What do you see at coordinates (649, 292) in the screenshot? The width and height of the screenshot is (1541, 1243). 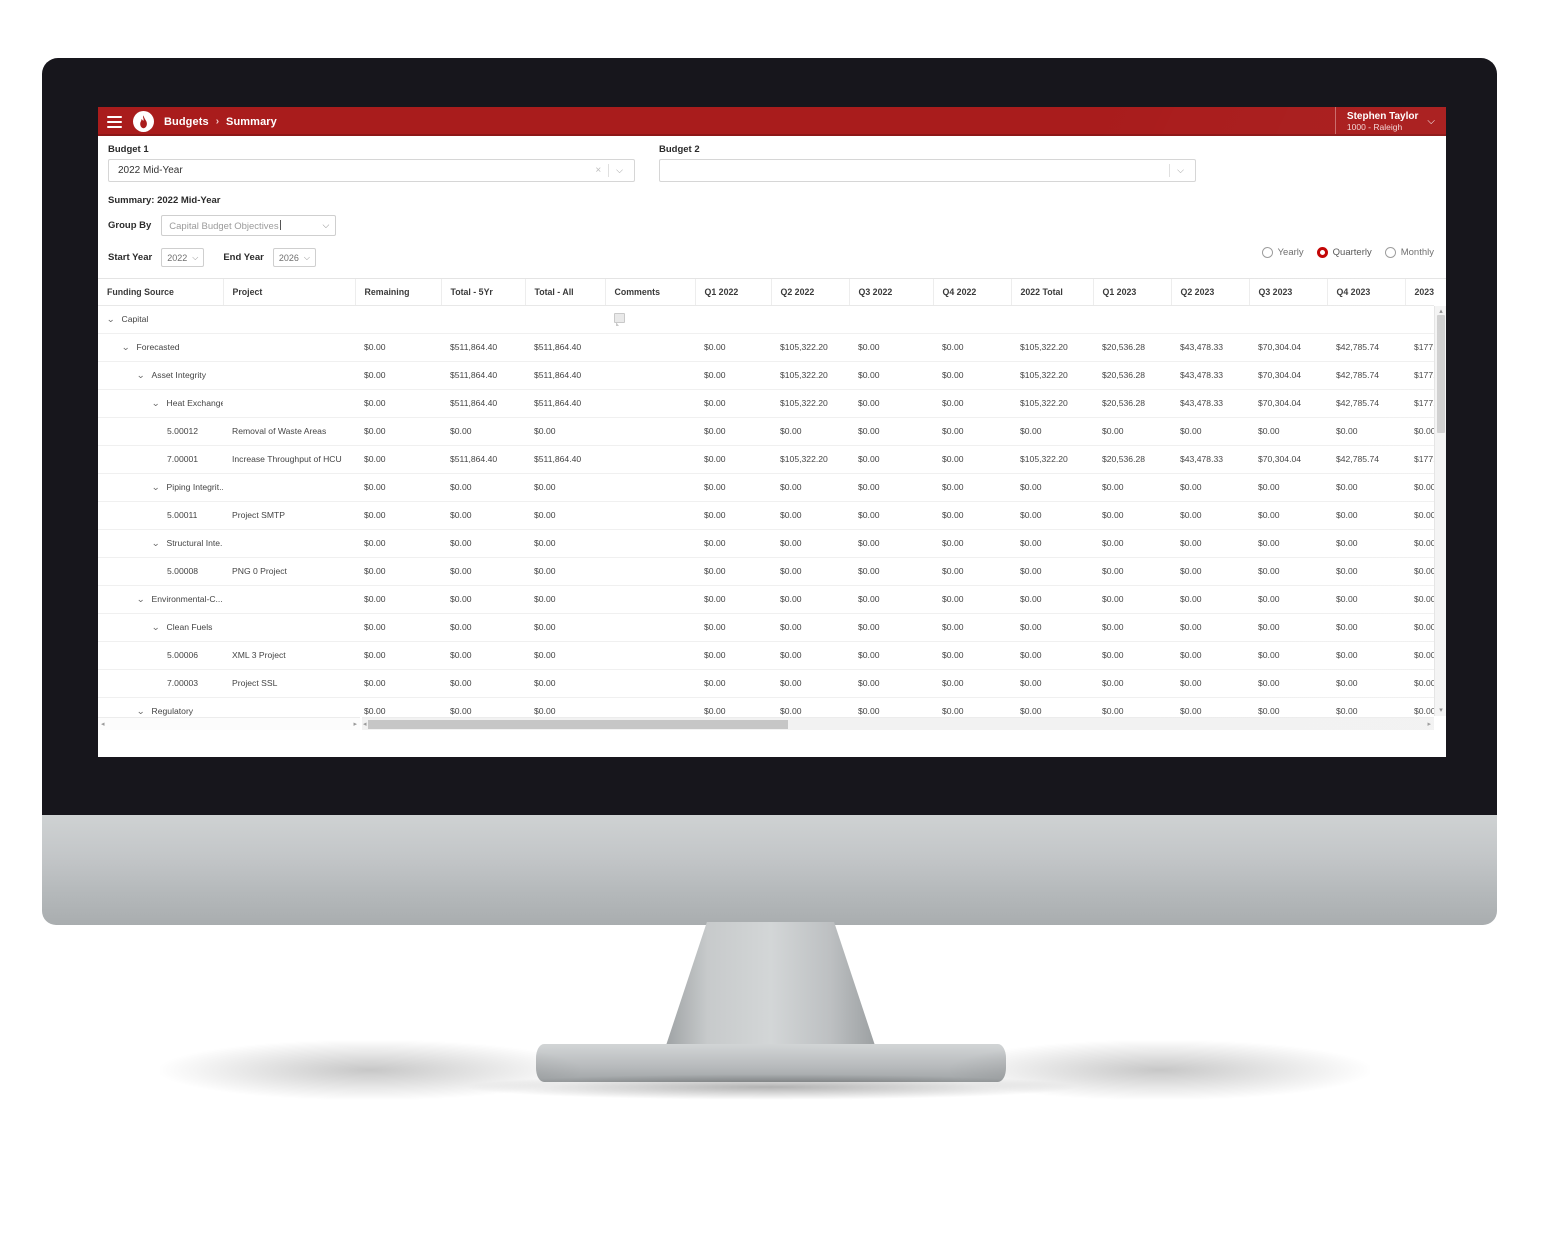 I see `column-header-comments: Comments` at bounding box center [649, 292].